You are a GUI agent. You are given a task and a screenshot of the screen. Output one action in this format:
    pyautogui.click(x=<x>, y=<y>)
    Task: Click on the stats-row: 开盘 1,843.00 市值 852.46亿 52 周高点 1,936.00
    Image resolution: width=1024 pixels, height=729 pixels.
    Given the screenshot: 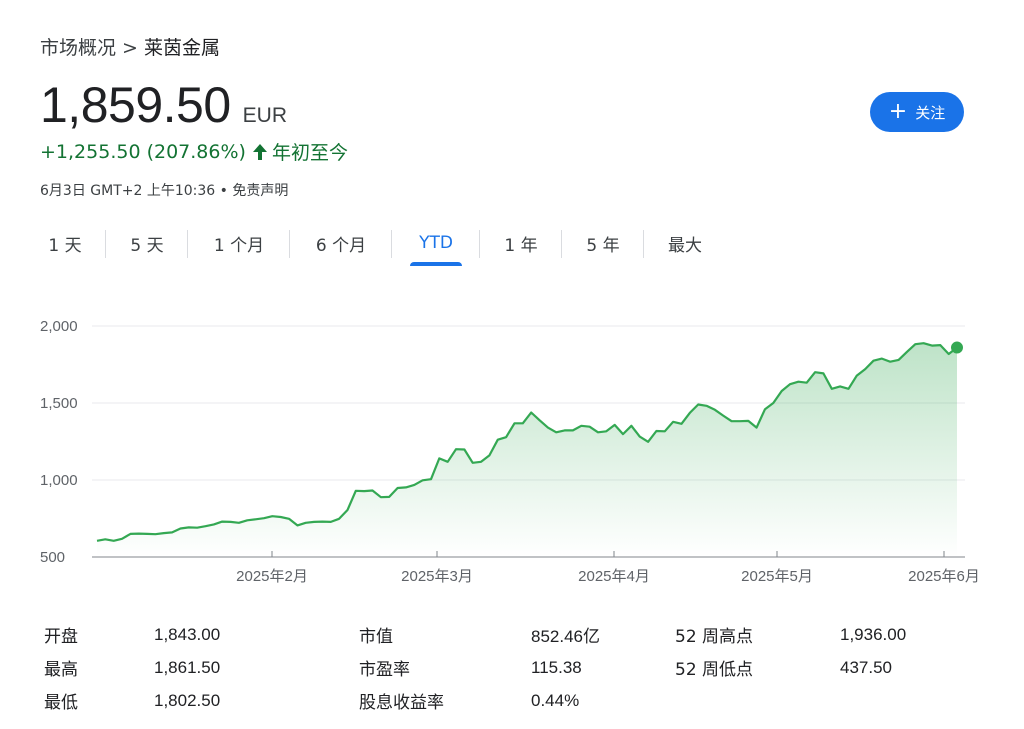 What is the action you would take?
    pyautogui.click(x=494, y=634)
    